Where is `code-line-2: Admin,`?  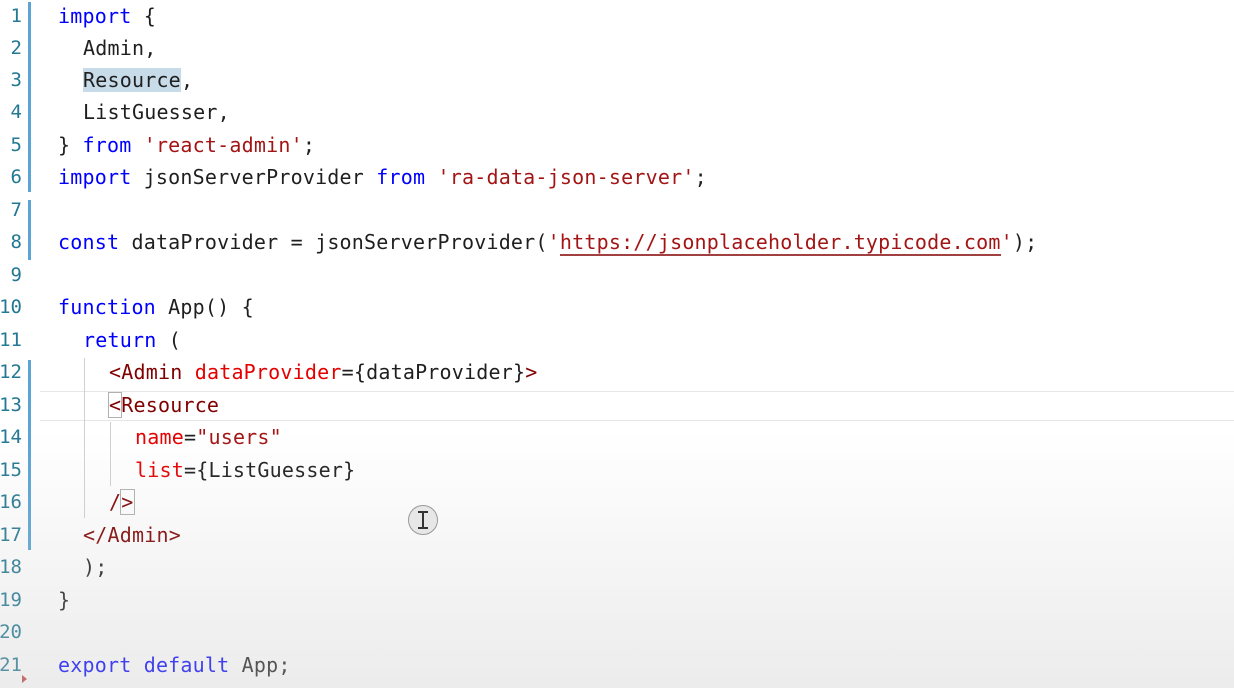
code-line-2: Admin, is located at coordinates (119, 48).